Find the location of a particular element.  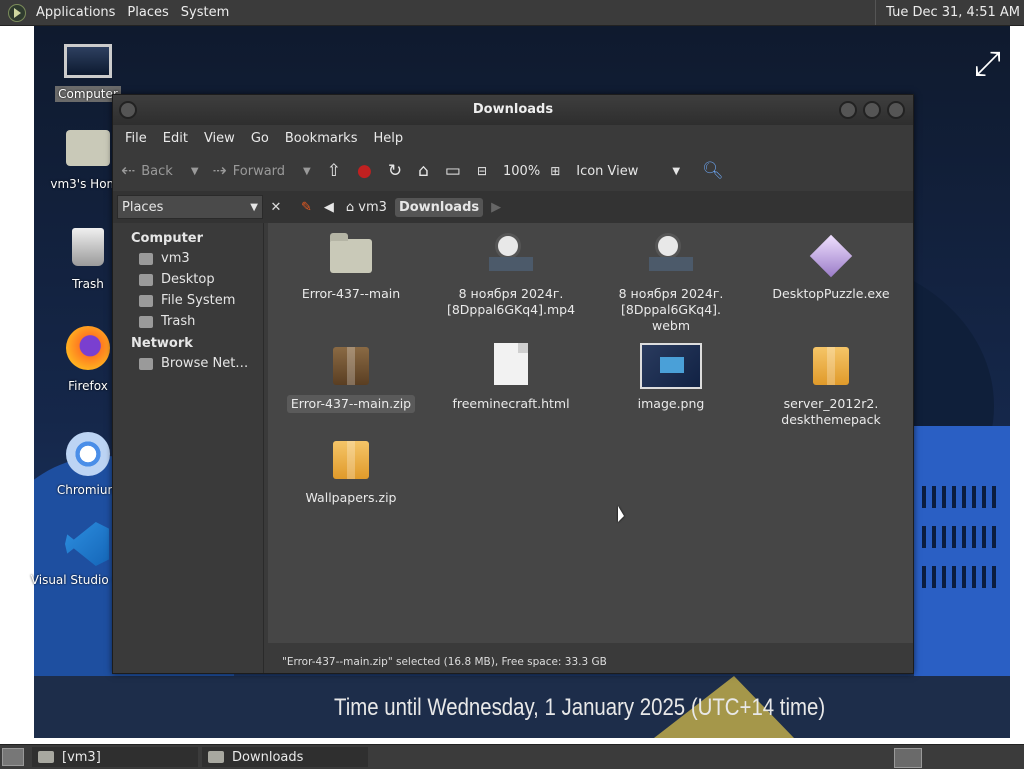

computer-button: ▭ is located at coordinates (456, 171).